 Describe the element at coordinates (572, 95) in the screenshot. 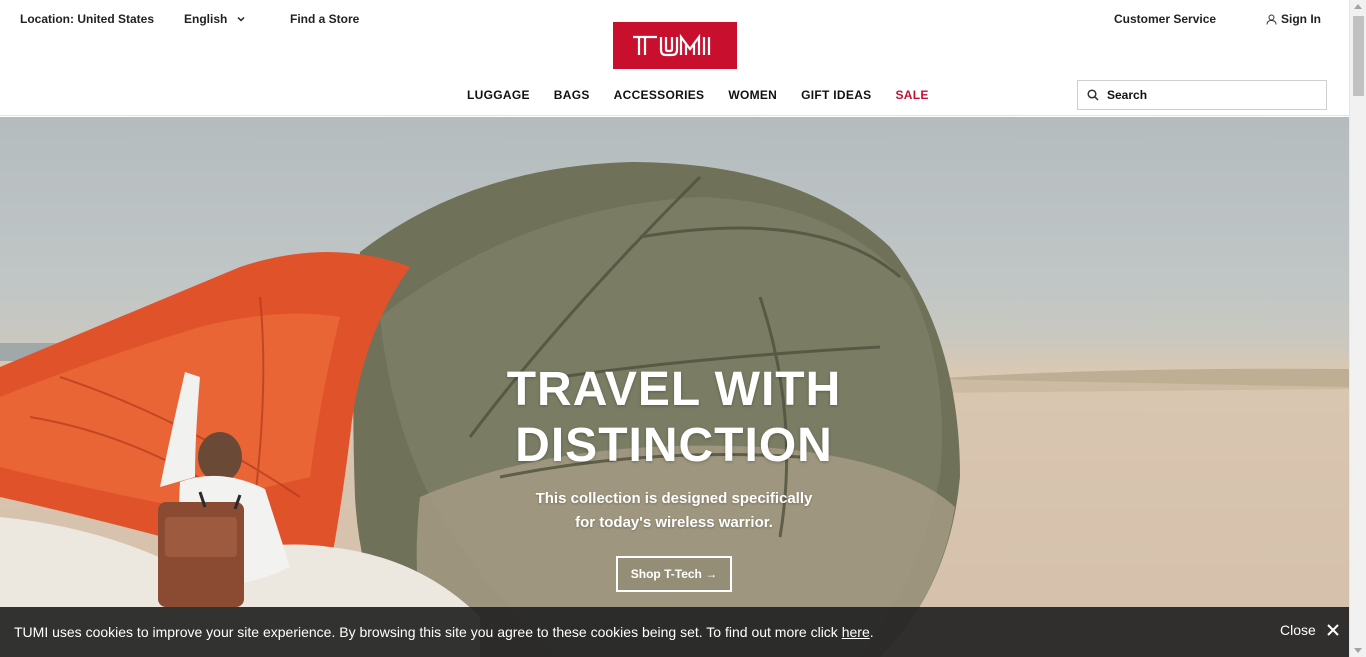

I see `nav-item-bags: BAGS` at that location.